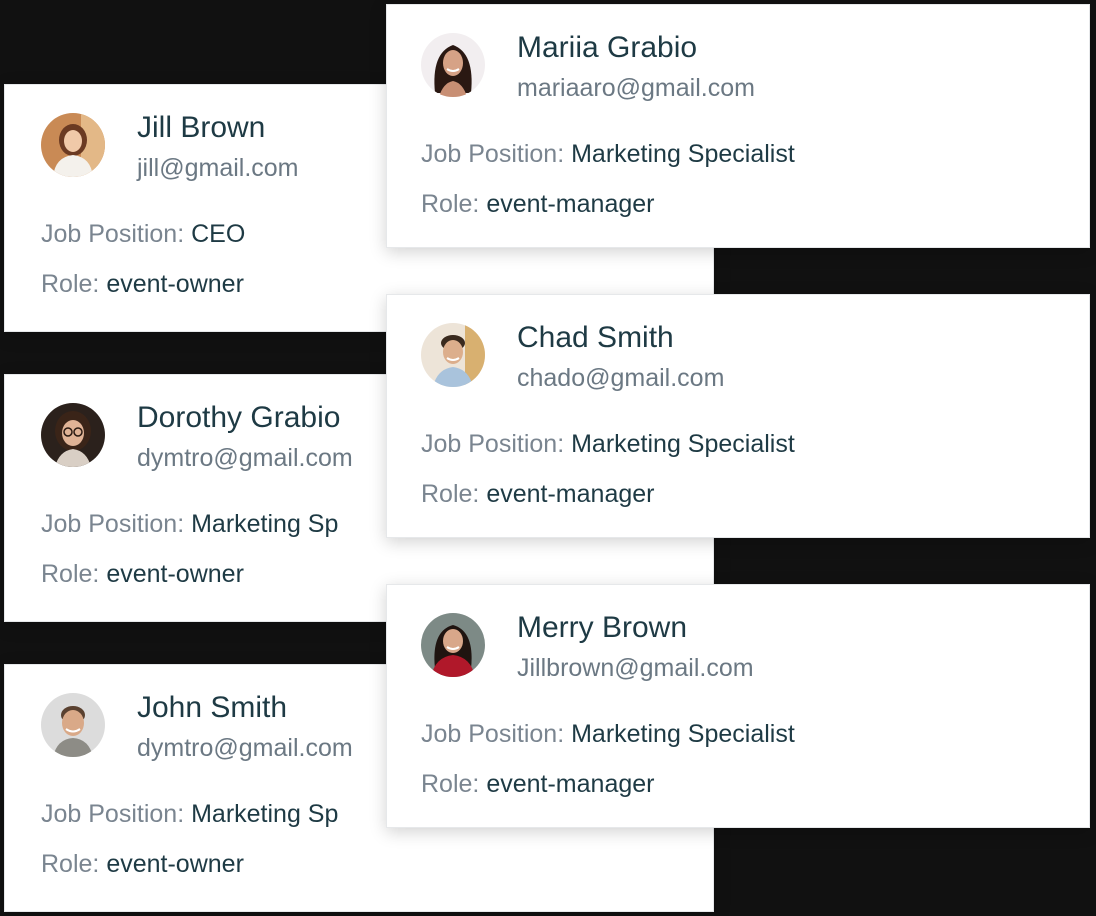  I want to click on woman-glasses-avatar-icon, so click(73, 435).